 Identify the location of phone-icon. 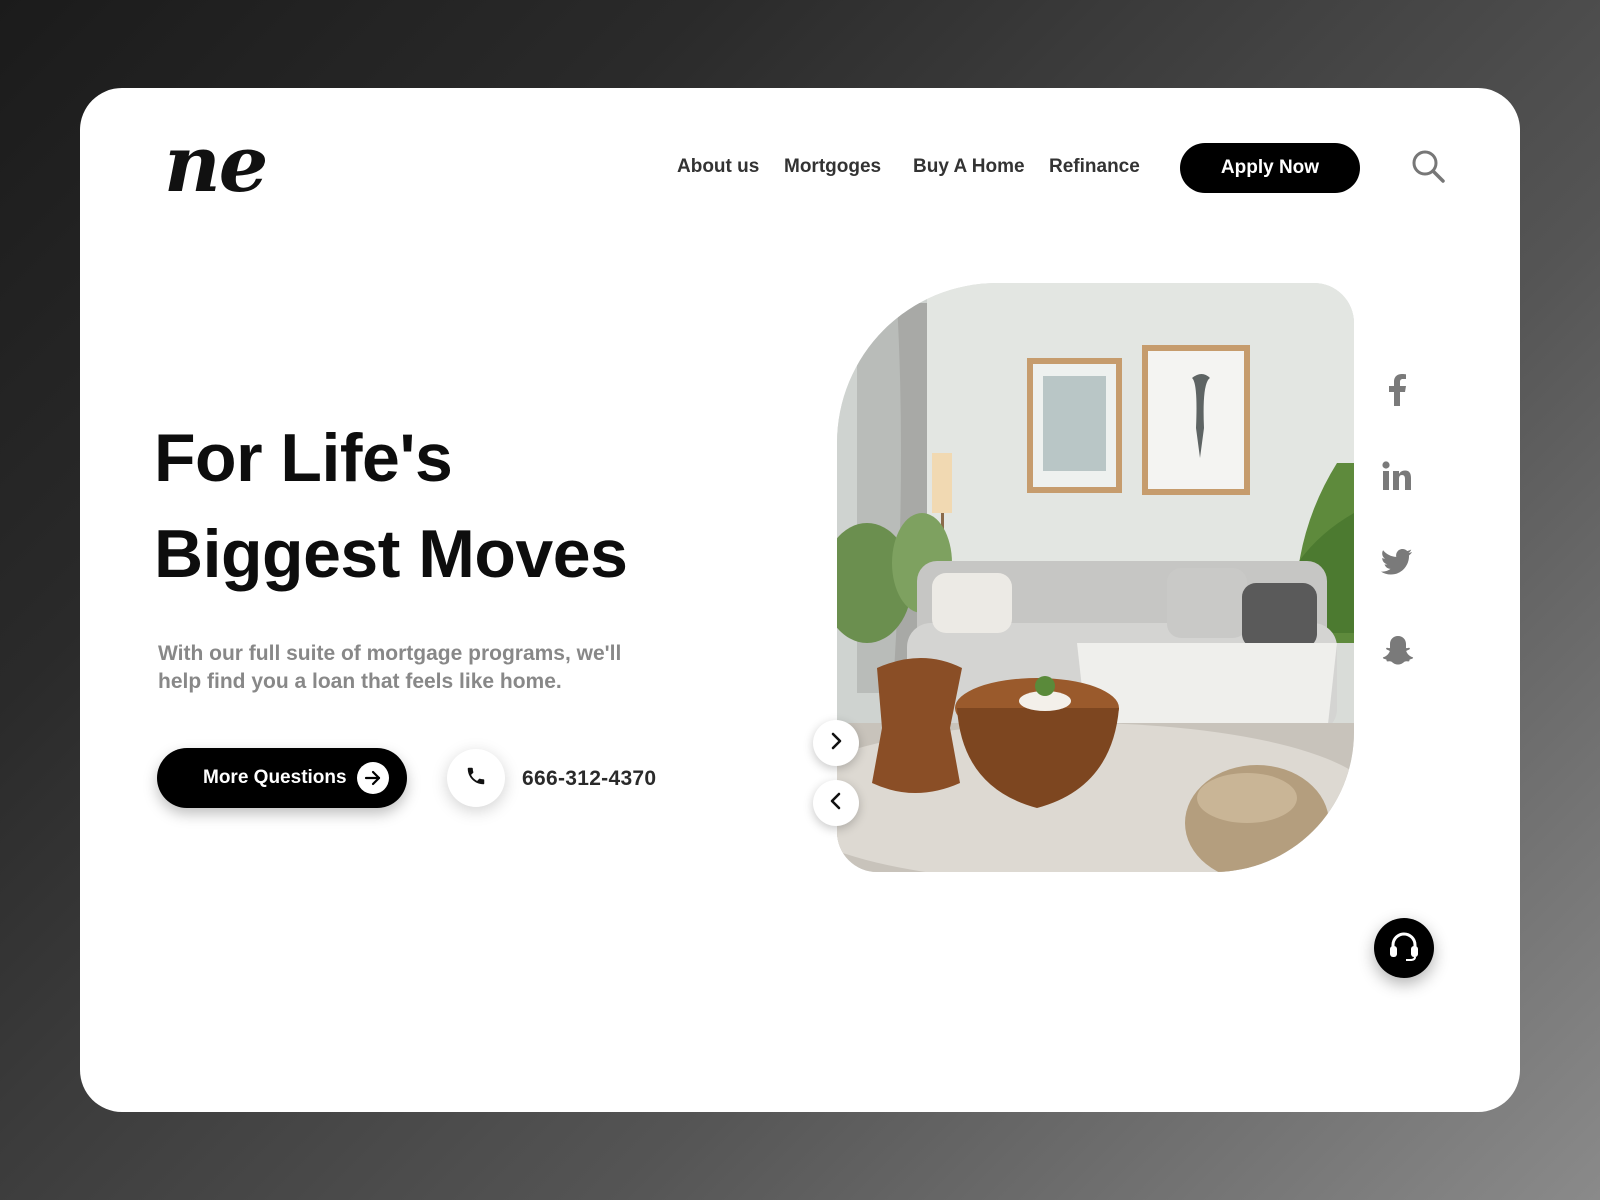
(476, 778).